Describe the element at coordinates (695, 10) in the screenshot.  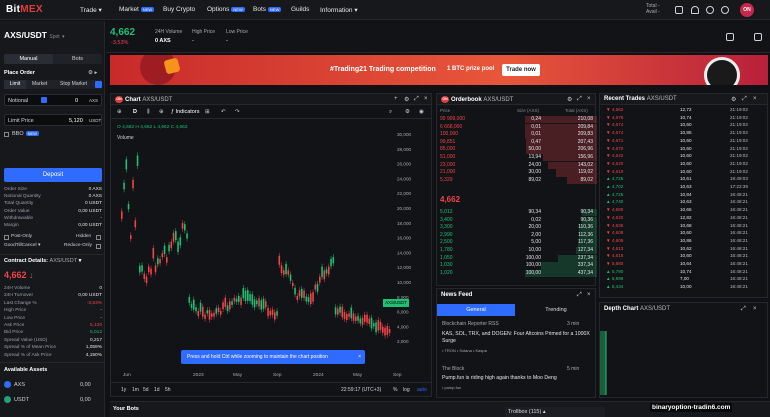
I see `bell-icon` at that location.